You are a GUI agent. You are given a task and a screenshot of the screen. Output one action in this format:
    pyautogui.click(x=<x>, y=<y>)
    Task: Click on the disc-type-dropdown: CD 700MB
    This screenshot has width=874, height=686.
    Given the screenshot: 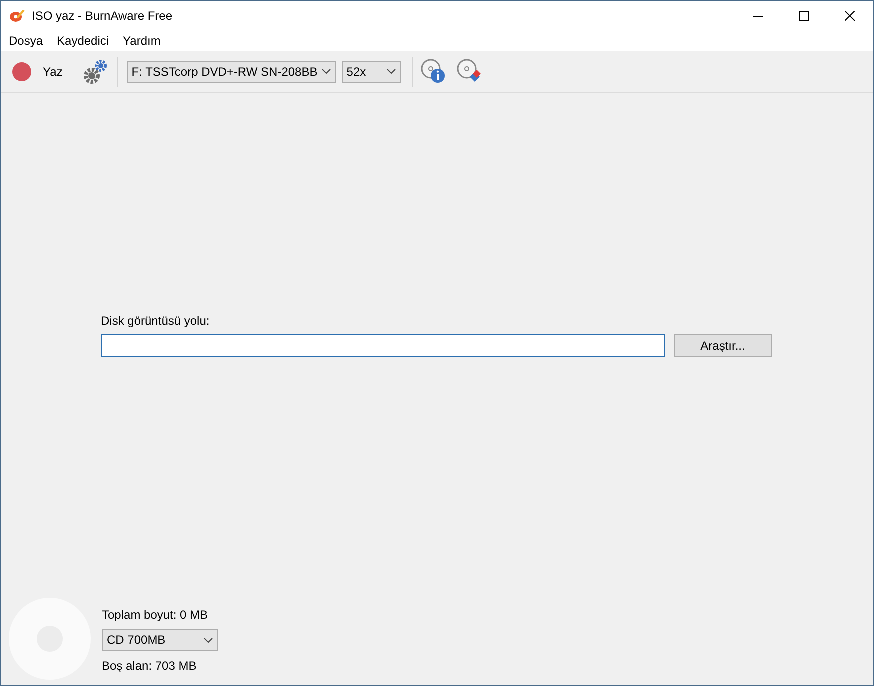 What is the action you would take?
    pyautogui.click(x=160, y=640)
    